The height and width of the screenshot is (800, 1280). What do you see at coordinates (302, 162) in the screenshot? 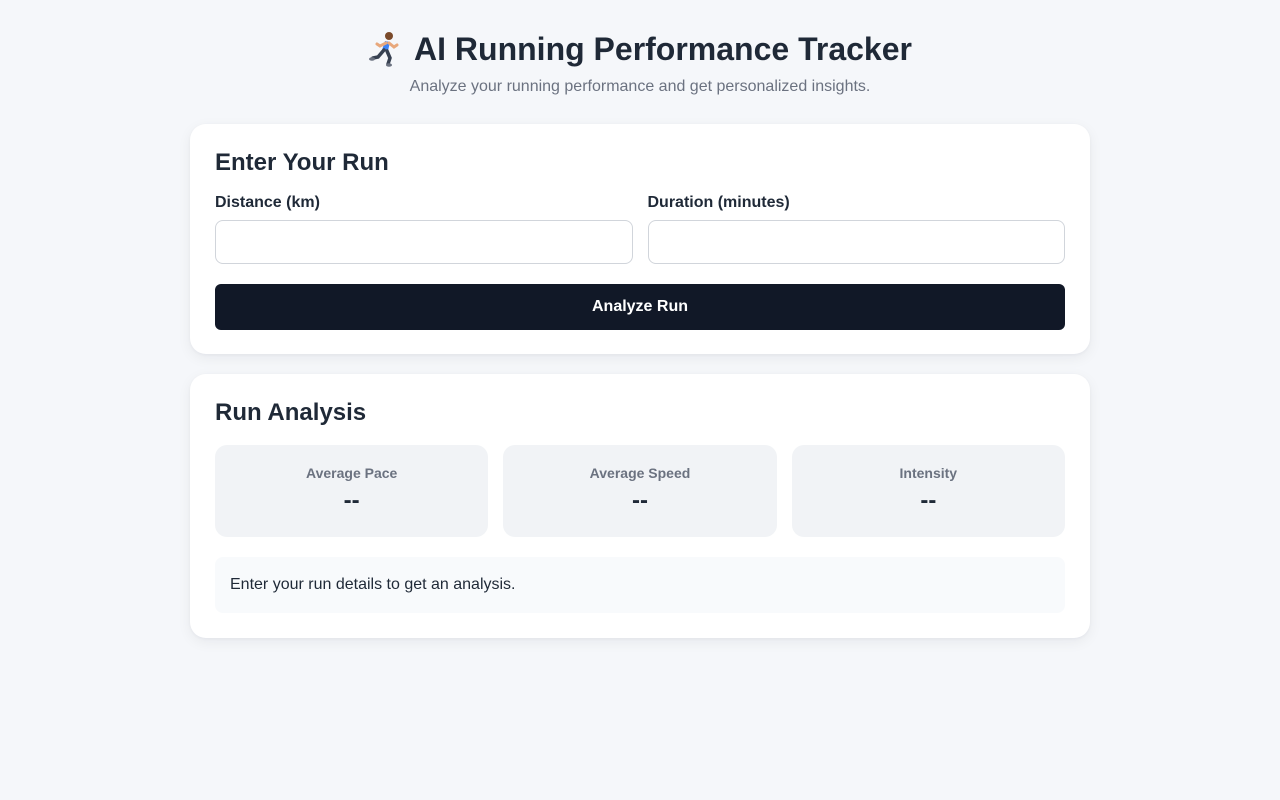
I see `input-card-title: Enter Your Run` at bounding box center [302, 162].